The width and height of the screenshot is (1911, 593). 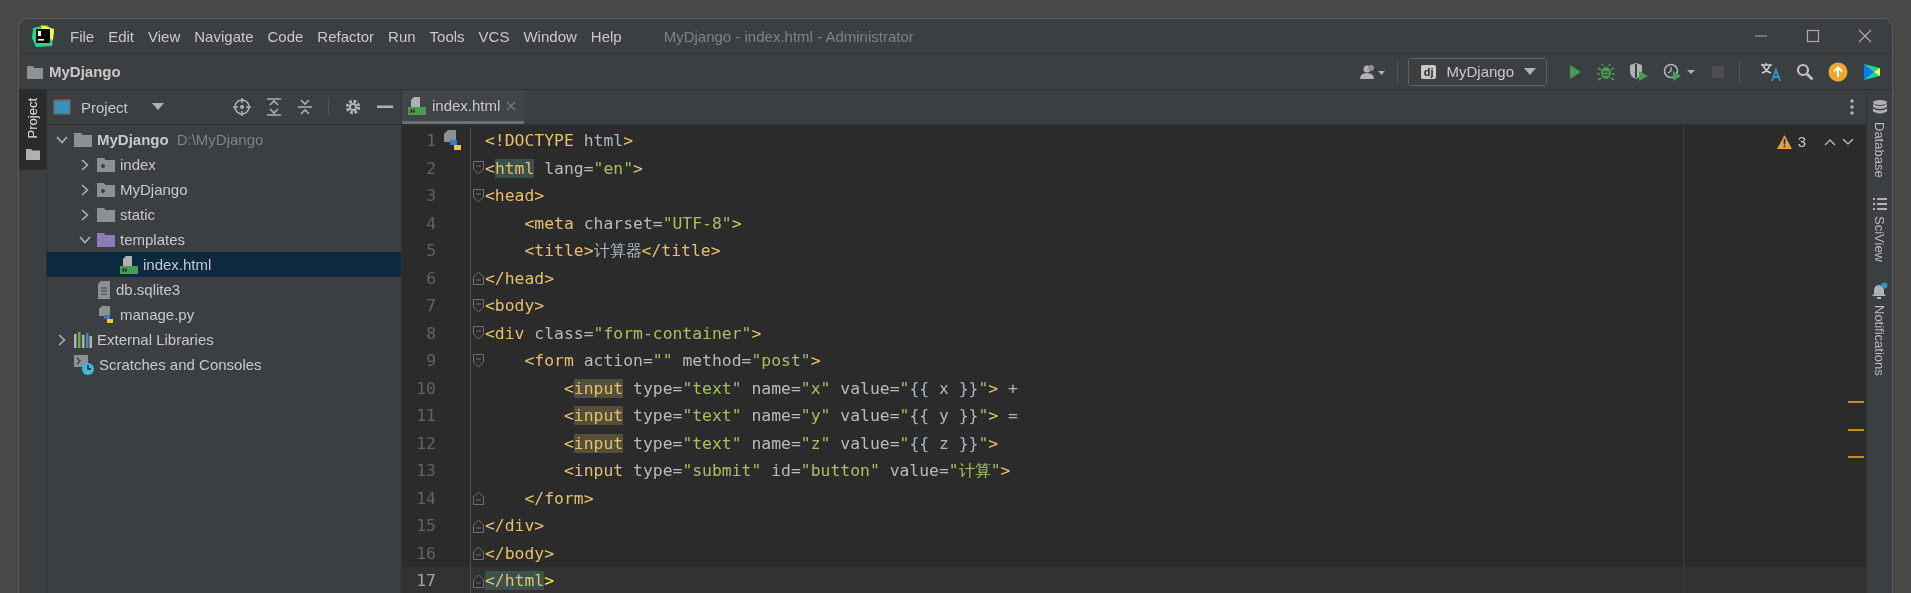 What do you see at coordinates (463, 107) in the screenshot?
I see `editor-tab: index.html` at bounding box center [463, 107].